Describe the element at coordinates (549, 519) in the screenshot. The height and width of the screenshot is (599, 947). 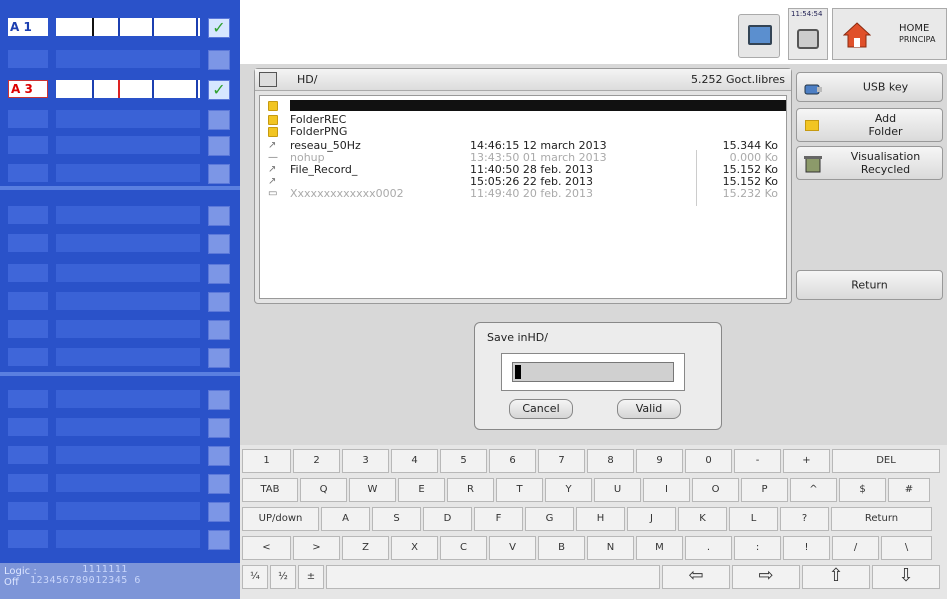
I see `key: G` at that location.